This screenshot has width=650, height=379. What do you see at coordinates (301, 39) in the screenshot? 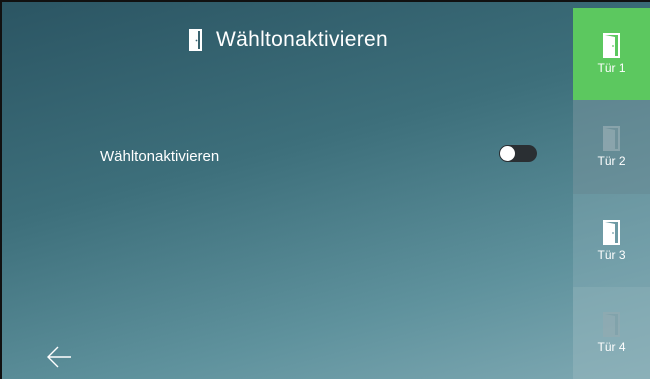
I see `page-title: Wähltonaktivieren` at bounding box center [301, 39].